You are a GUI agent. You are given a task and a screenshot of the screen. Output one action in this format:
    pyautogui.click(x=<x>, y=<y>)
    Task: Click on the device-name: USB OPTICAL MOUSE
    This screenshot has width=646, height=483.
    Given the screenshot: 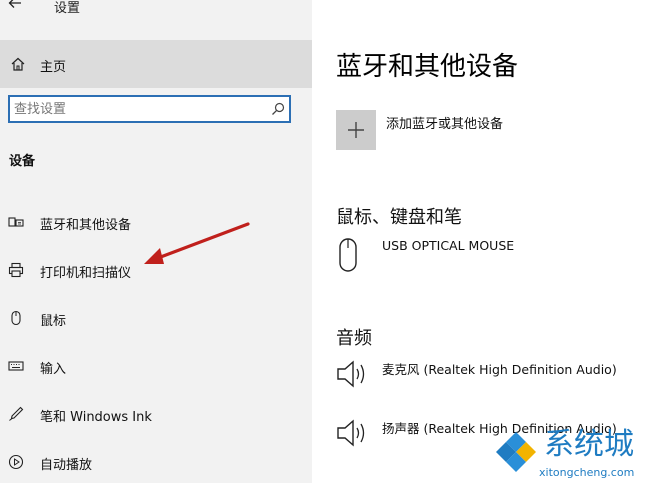 What is the action you would take?
    pyautogui.click(x=448, y=245)
    